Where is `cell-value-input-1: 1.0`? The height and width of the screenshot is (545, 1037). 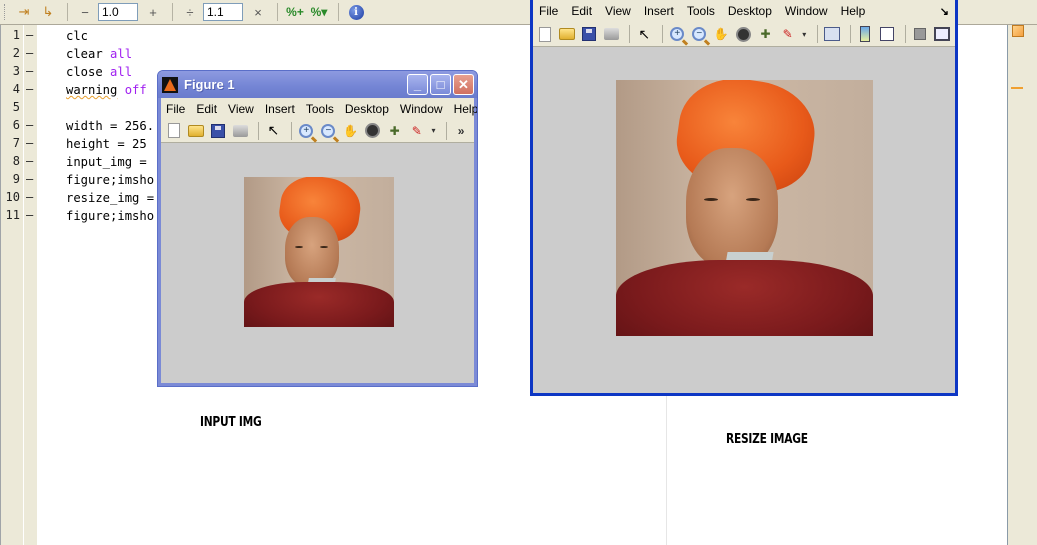 cell-value-input-1: 1.0 is located at coordinates (118, 12).